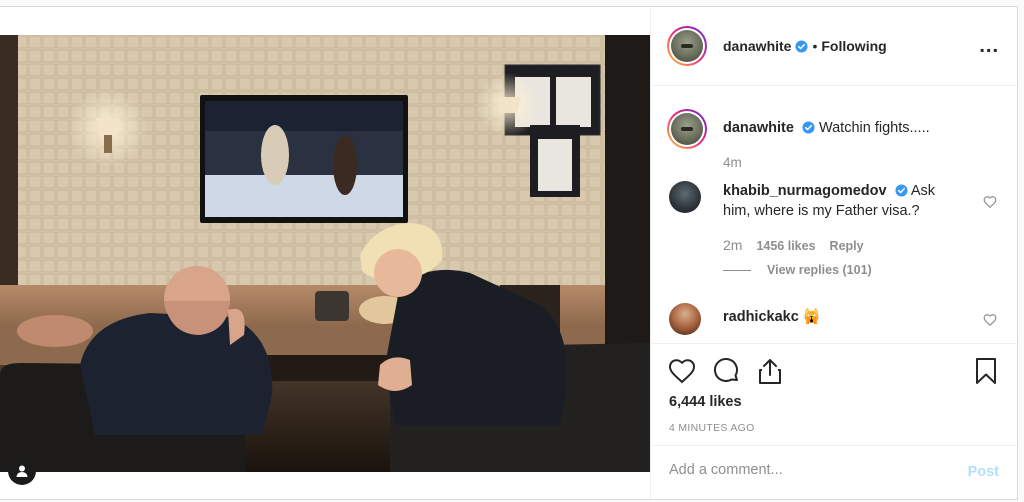 The image size is (1024, 502). I want to click on share-icon, so click(770, 371).